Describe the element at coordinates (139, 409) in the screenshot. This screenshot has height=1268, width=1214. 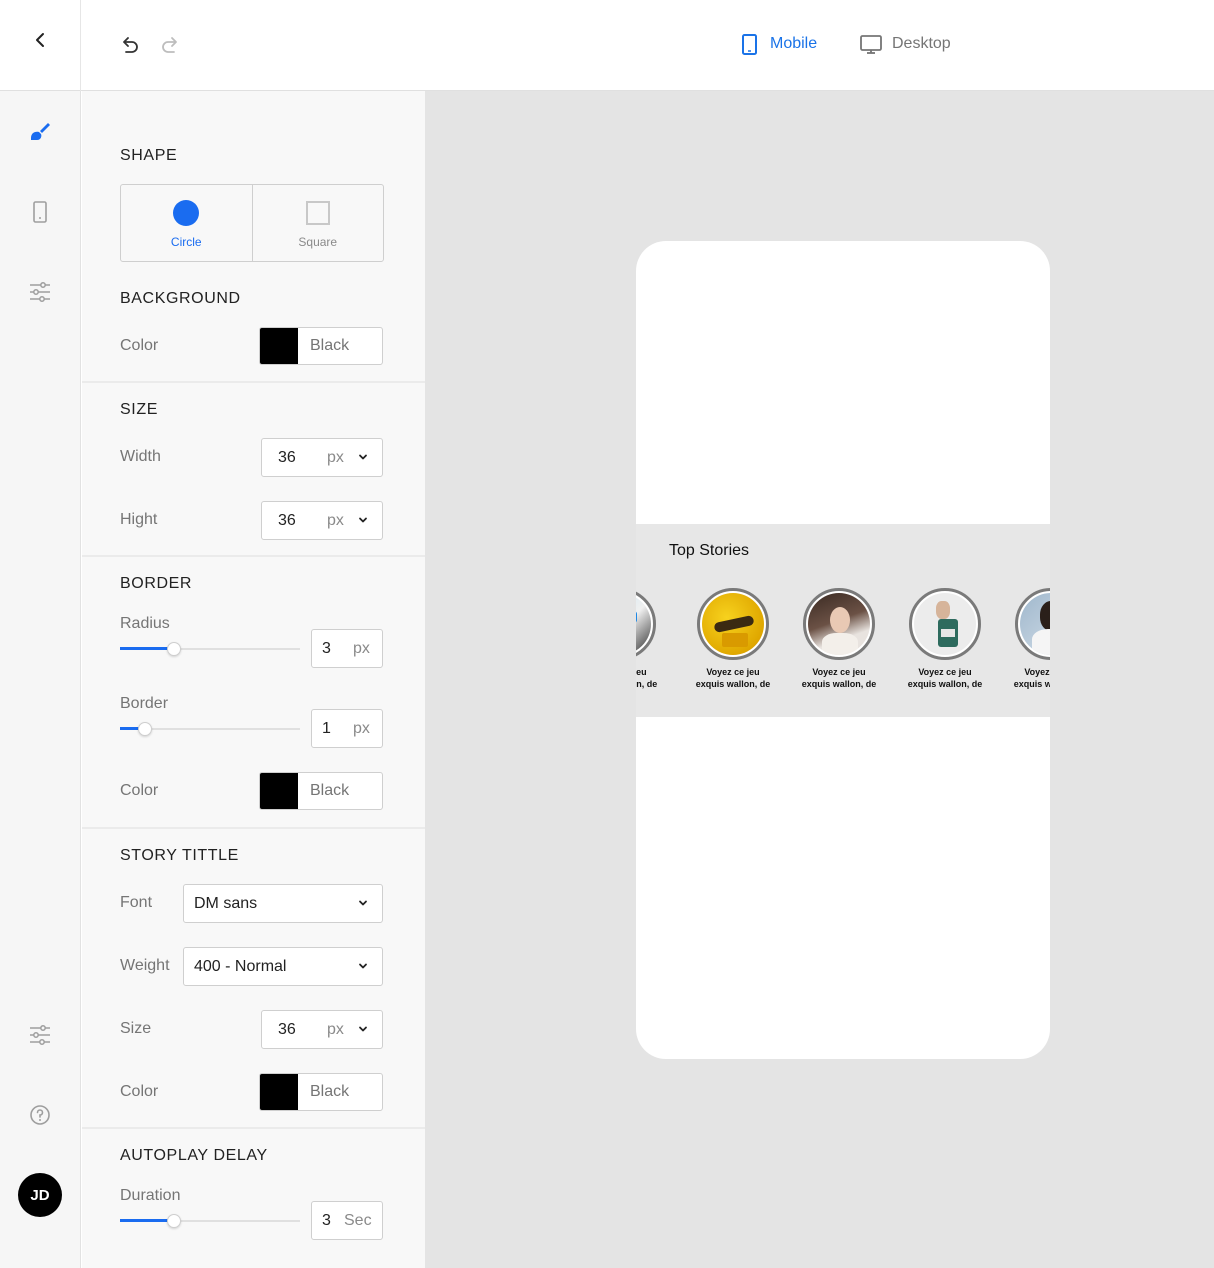
I see `size-section-title: SIZE` at that location.